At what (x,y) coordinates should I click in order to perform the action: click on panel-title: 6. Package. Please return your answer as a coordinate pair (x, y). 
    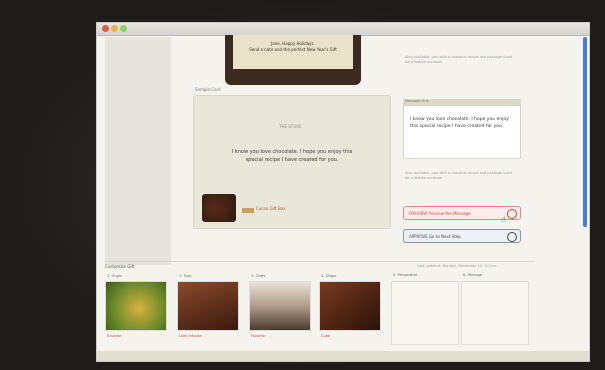
    Looking at the image, I should click on (472, 275).